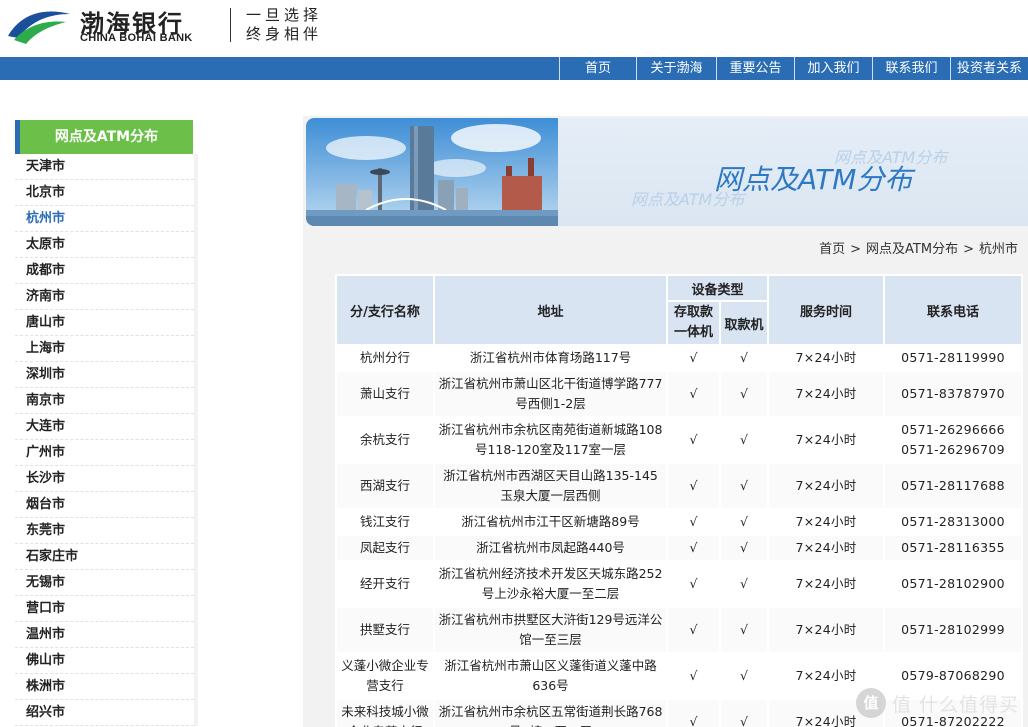 Image resolution: width=1028 pixels, height=727 pixels. I want to click on branch-name-cell: 拱墅支行, so click(385, 630).